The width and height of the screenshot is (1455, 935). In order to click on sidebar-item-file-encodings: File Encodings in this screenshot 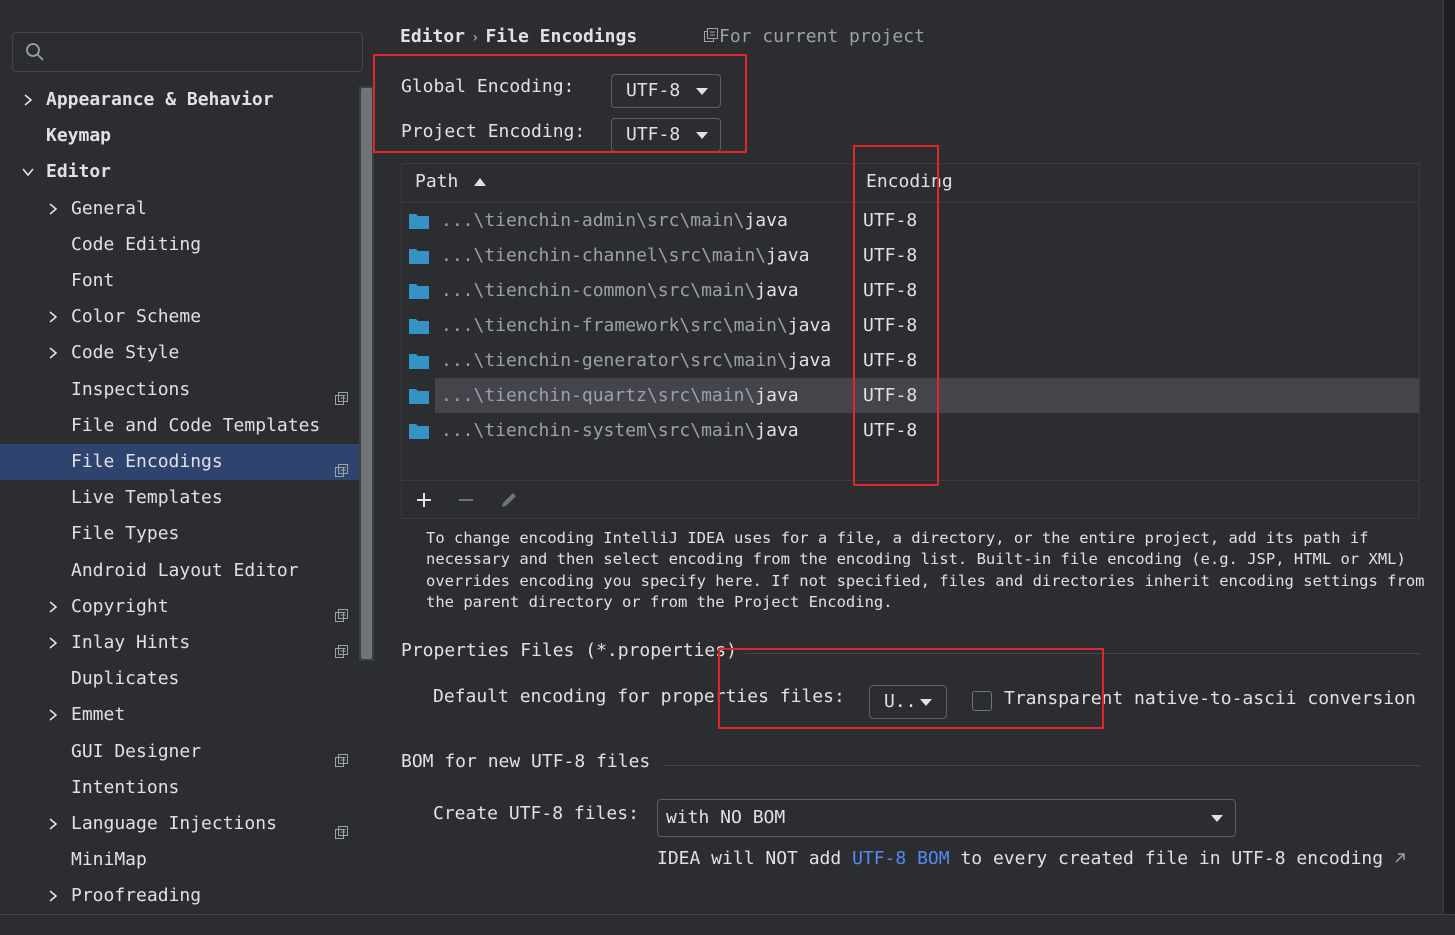, I will do `click(187, 462)`.